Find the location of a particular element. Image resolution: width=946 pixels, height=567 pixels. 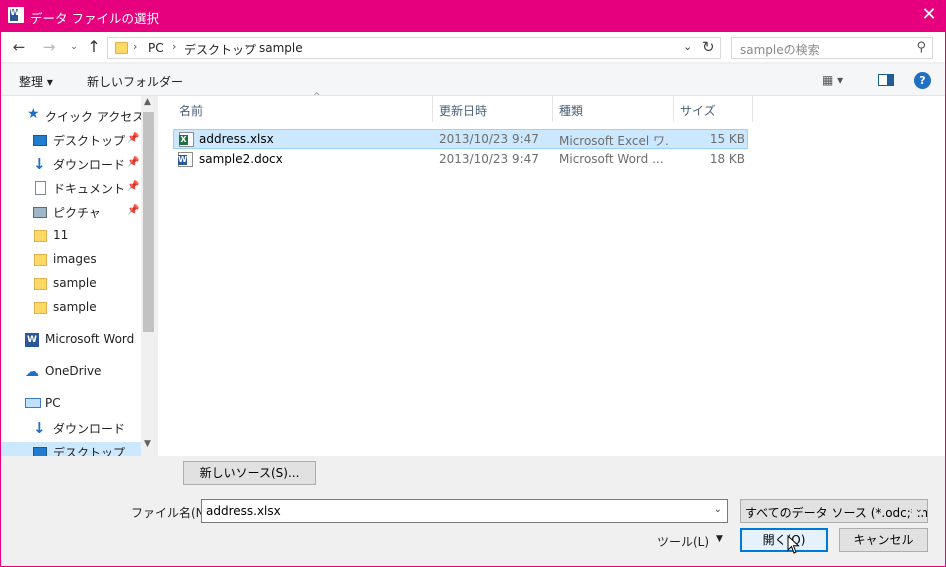

nav-item-label: OneDrive is located at coordinates (73, 371).